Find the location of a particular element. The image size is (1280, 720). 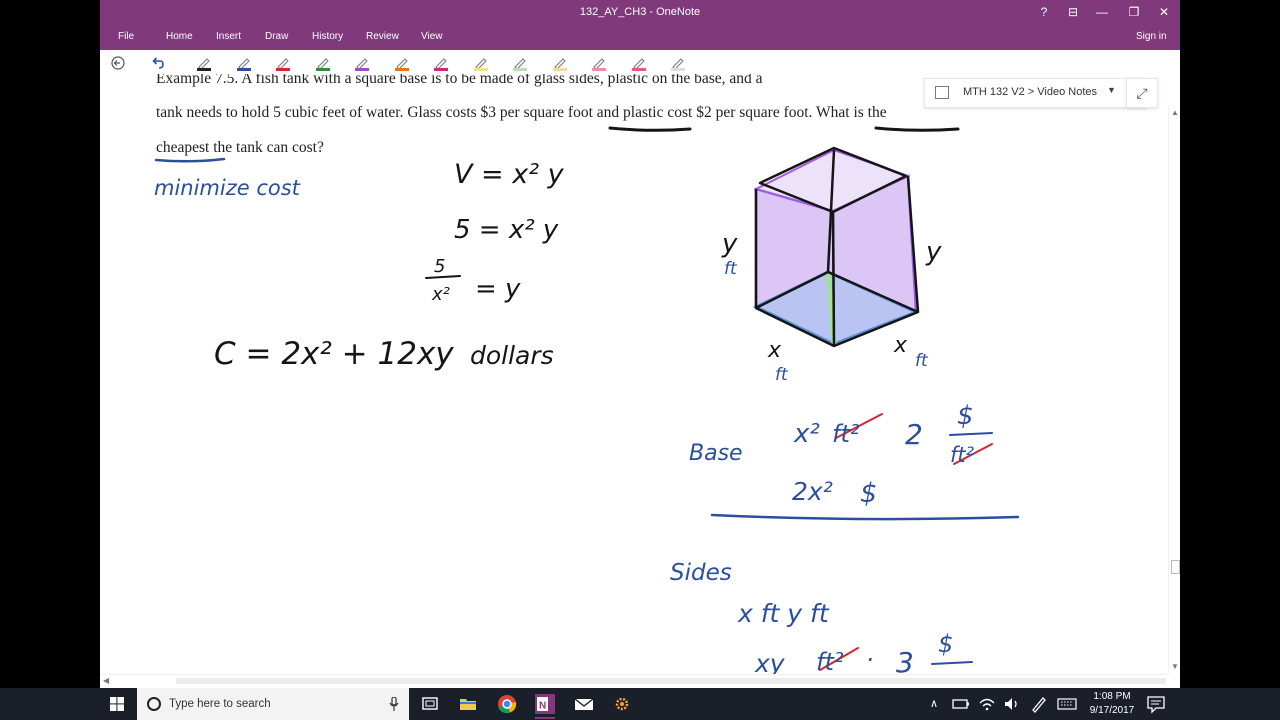

base-price-dollar: $ is located at coordinates (965, 416).